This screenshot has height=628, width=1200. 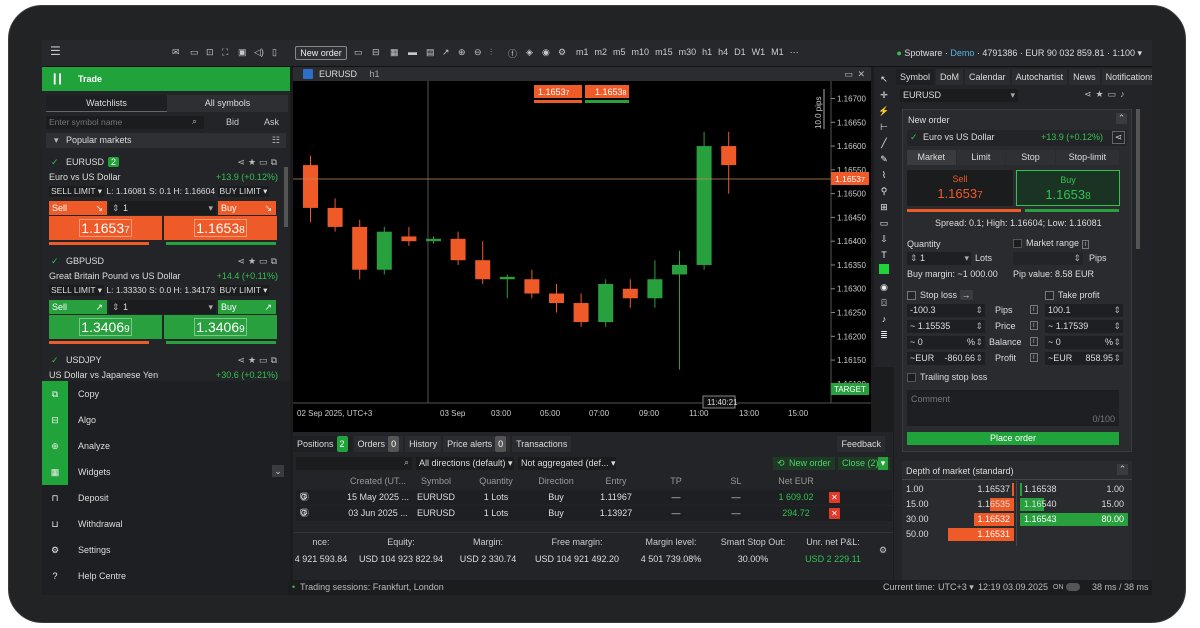 I want to click on camera-icon: ⌼, so click(x=884, y=303).